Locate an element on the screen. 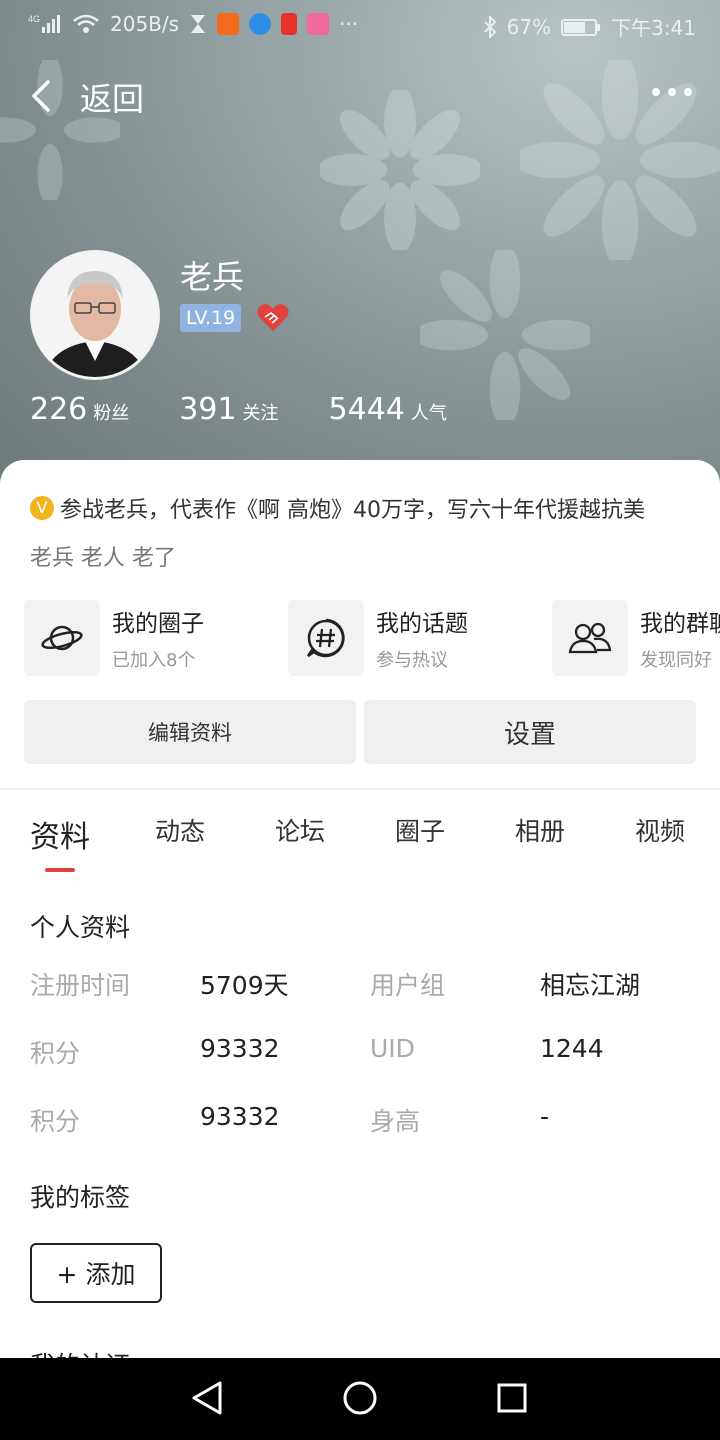 Image resolution: width=720 pixels, height=1440 pixels. divider is located at coordinates (360, 789).